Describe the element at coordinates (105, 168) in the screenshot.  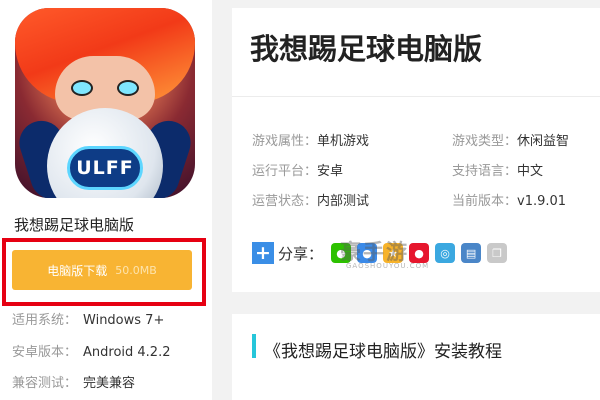
I see `icon-badge: ULFF` at that location.